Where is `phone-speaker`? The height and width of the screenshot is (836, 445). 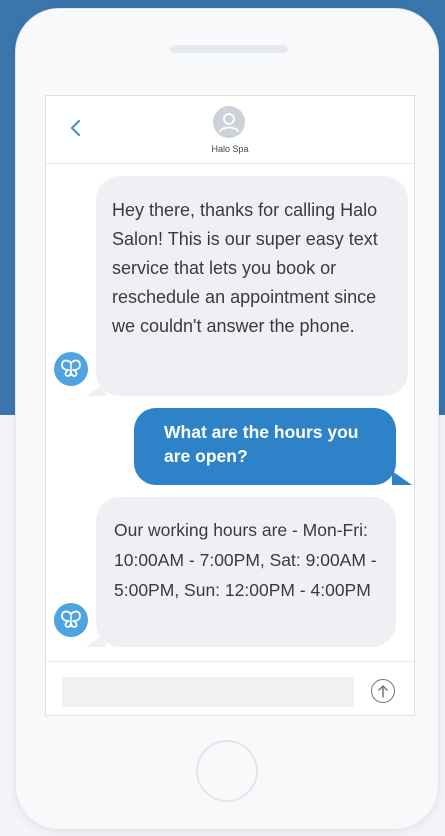 phone-speaker is located at coordinates (229, 49).